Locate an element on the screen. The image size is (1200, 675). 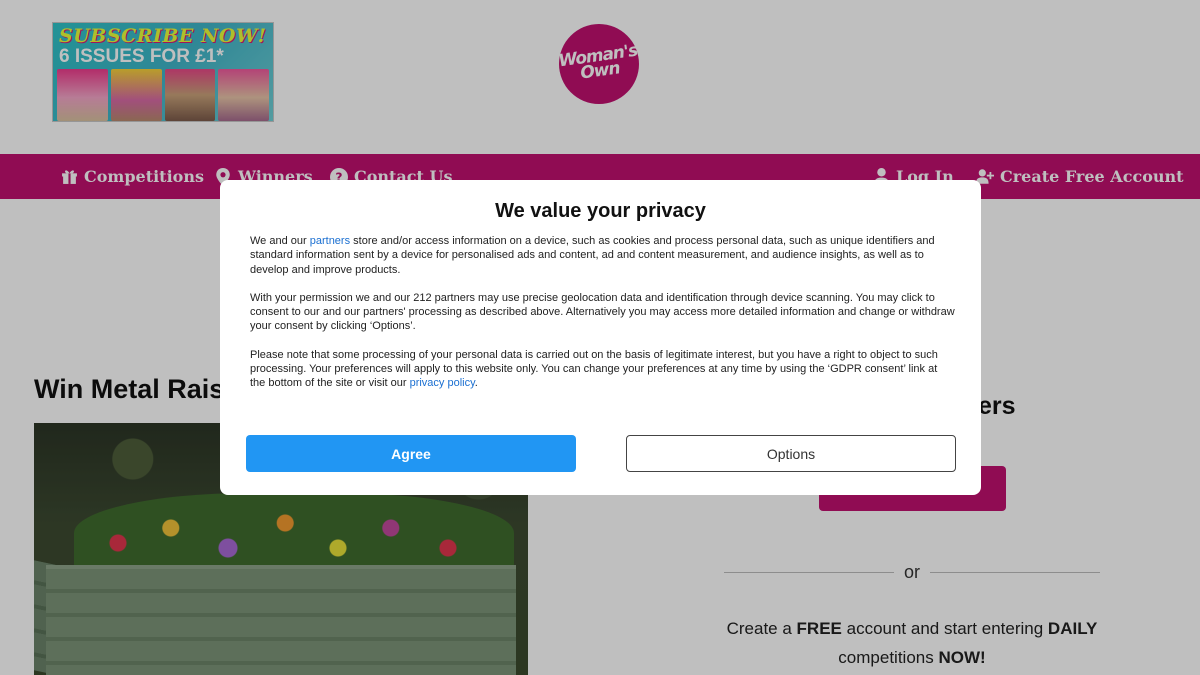
consent-text: We and our is located at coordinates (280, 241).